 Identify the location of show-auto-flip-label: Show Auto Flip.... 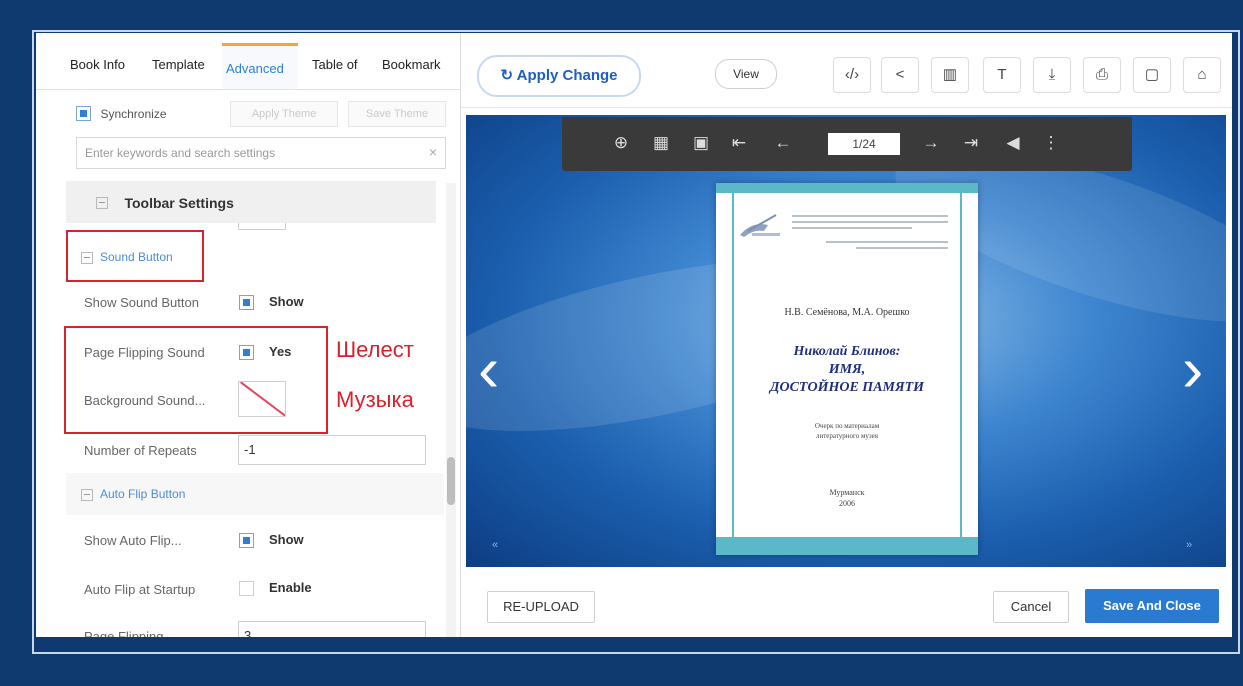
(133, 540).